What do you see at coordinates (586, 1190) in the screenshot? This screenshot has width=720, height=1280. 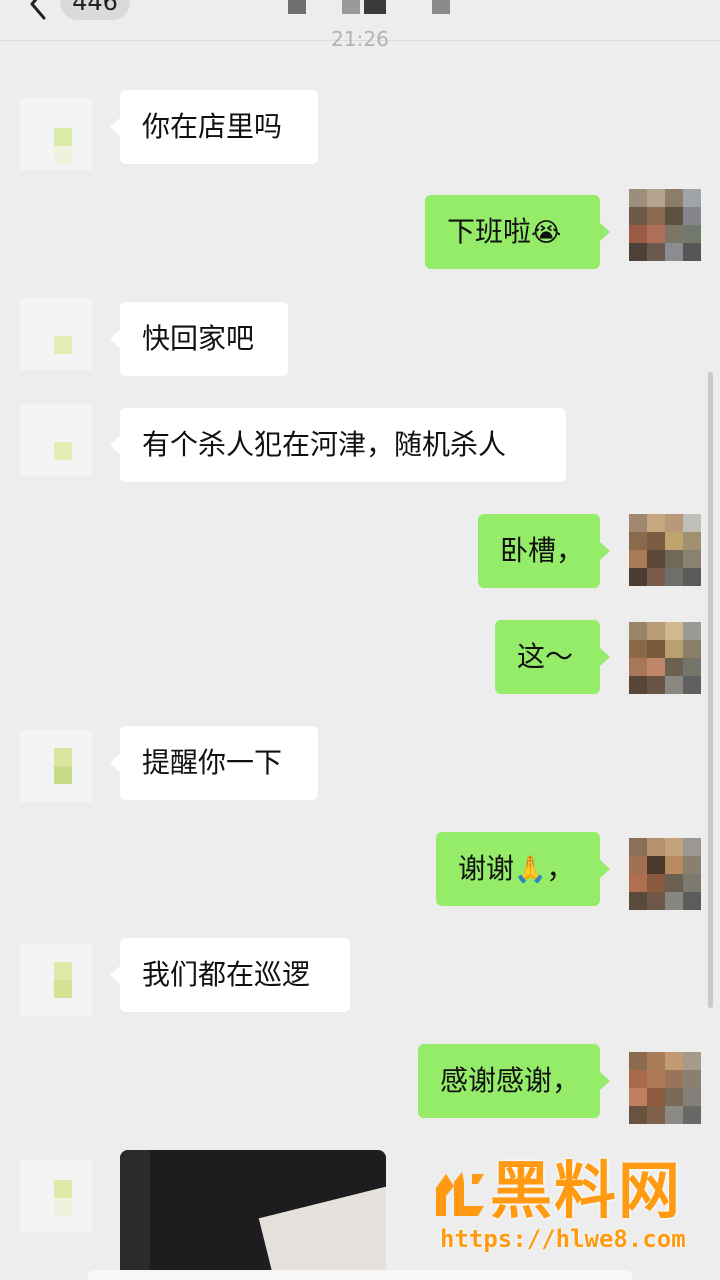 I see `watermark-brand: 黑料网` at bounding box center [586, 1190].